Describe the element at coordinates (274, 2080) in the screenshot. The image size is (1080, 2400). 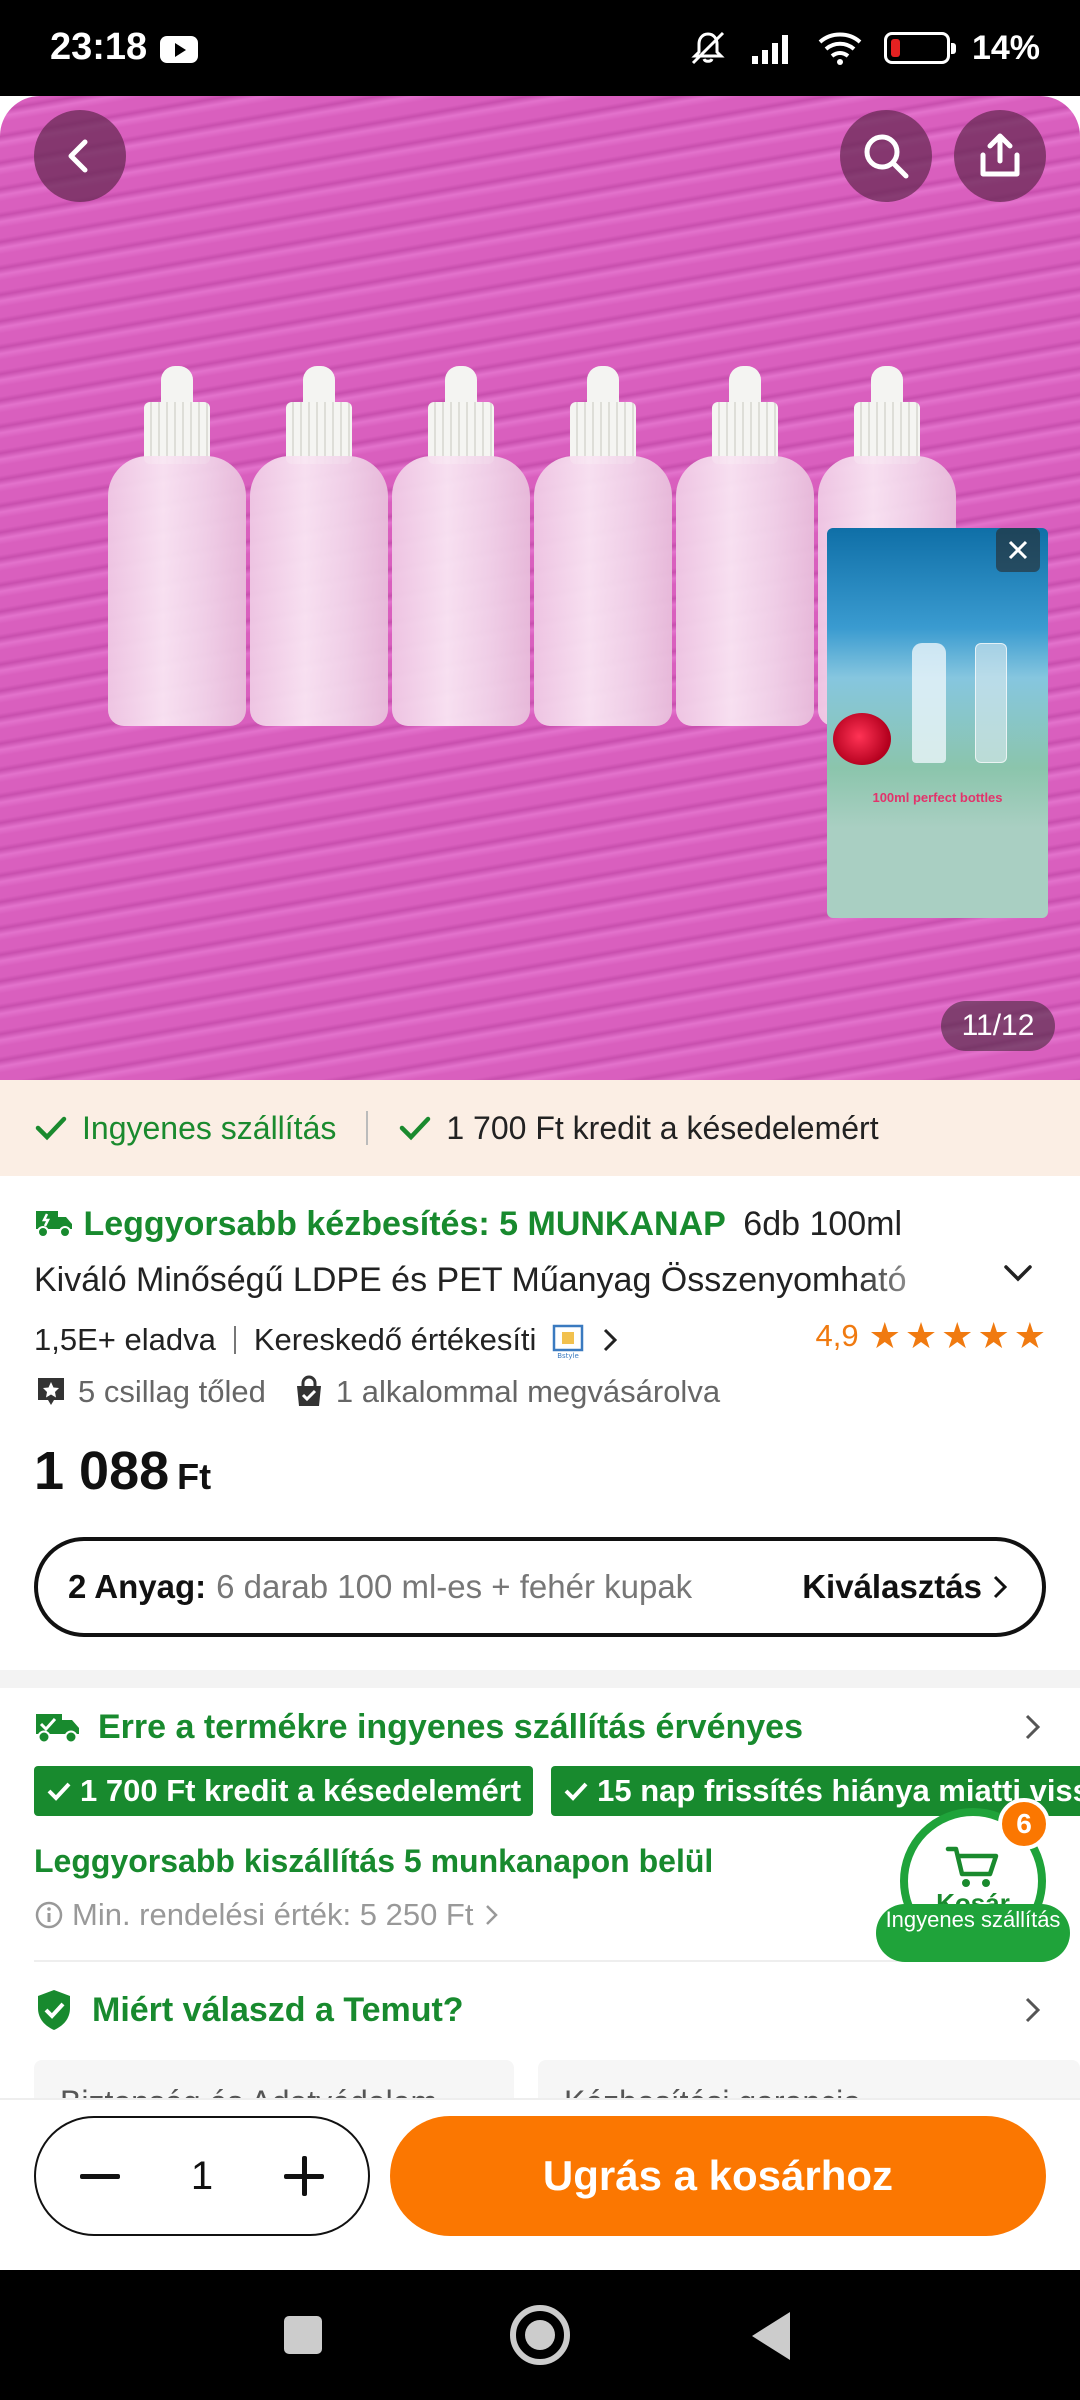
I see `security-card: Biztonság és Adatvédelem` at that location.